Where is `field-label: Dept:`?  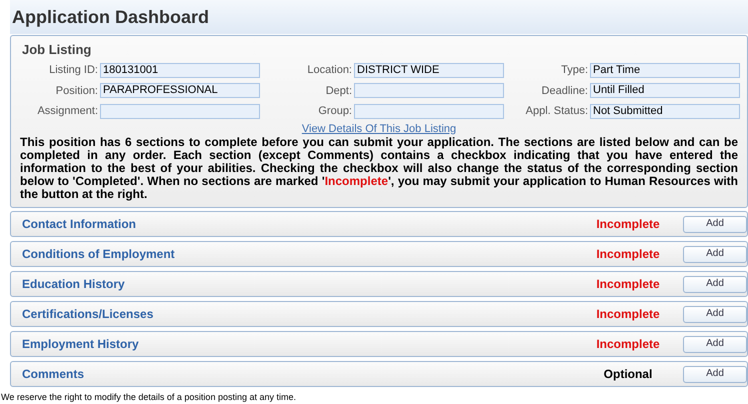 field-label: Dept: is located at coordinates (338, 91).